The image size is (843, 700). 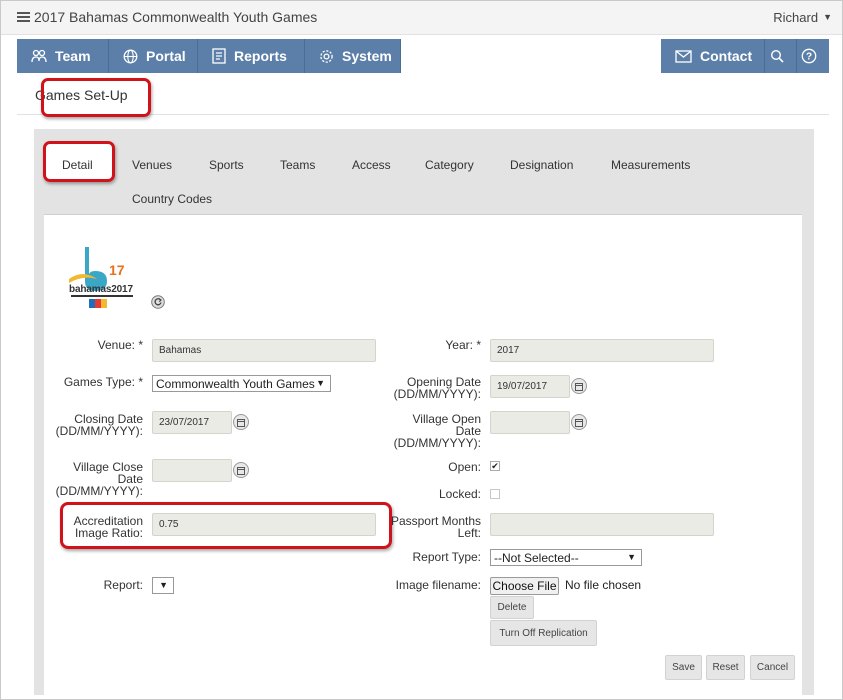 I want to click on nav-team-button: Team, so click(x=63, y=56).